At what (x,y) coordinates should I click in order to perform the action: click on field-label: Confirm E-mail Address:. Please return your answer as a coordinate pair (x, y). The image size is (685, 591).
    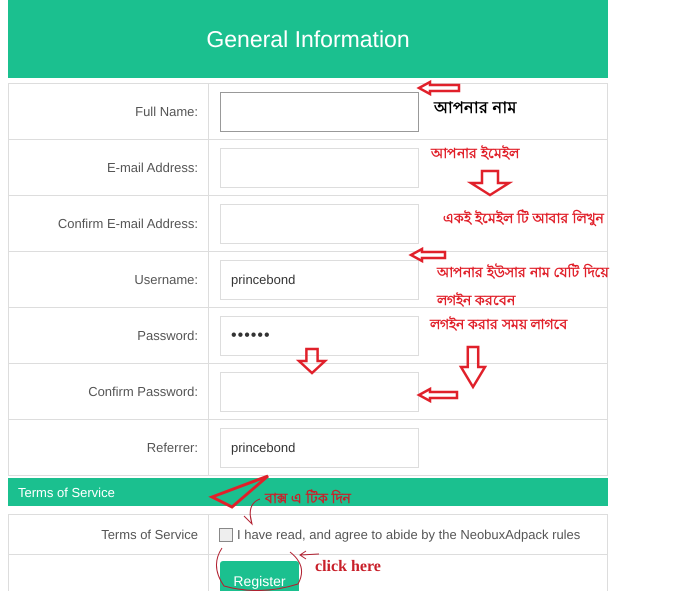
    Looking at the image, I should click on (128, 223).